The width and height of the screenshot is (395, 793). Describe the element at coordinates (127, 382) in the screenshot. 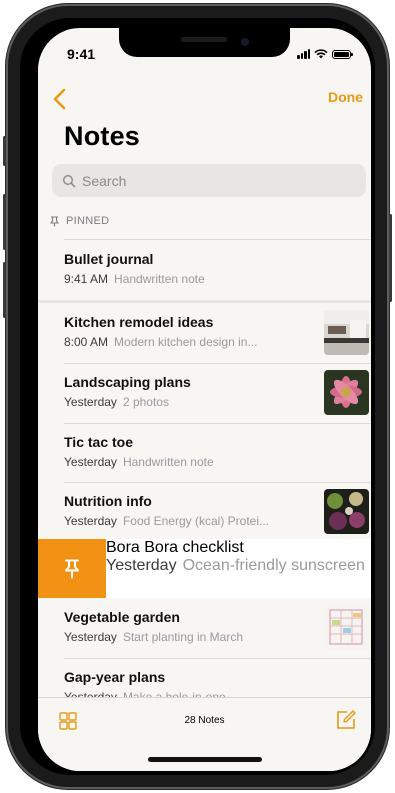

I see `note-title: Landscaping plans` at that location.